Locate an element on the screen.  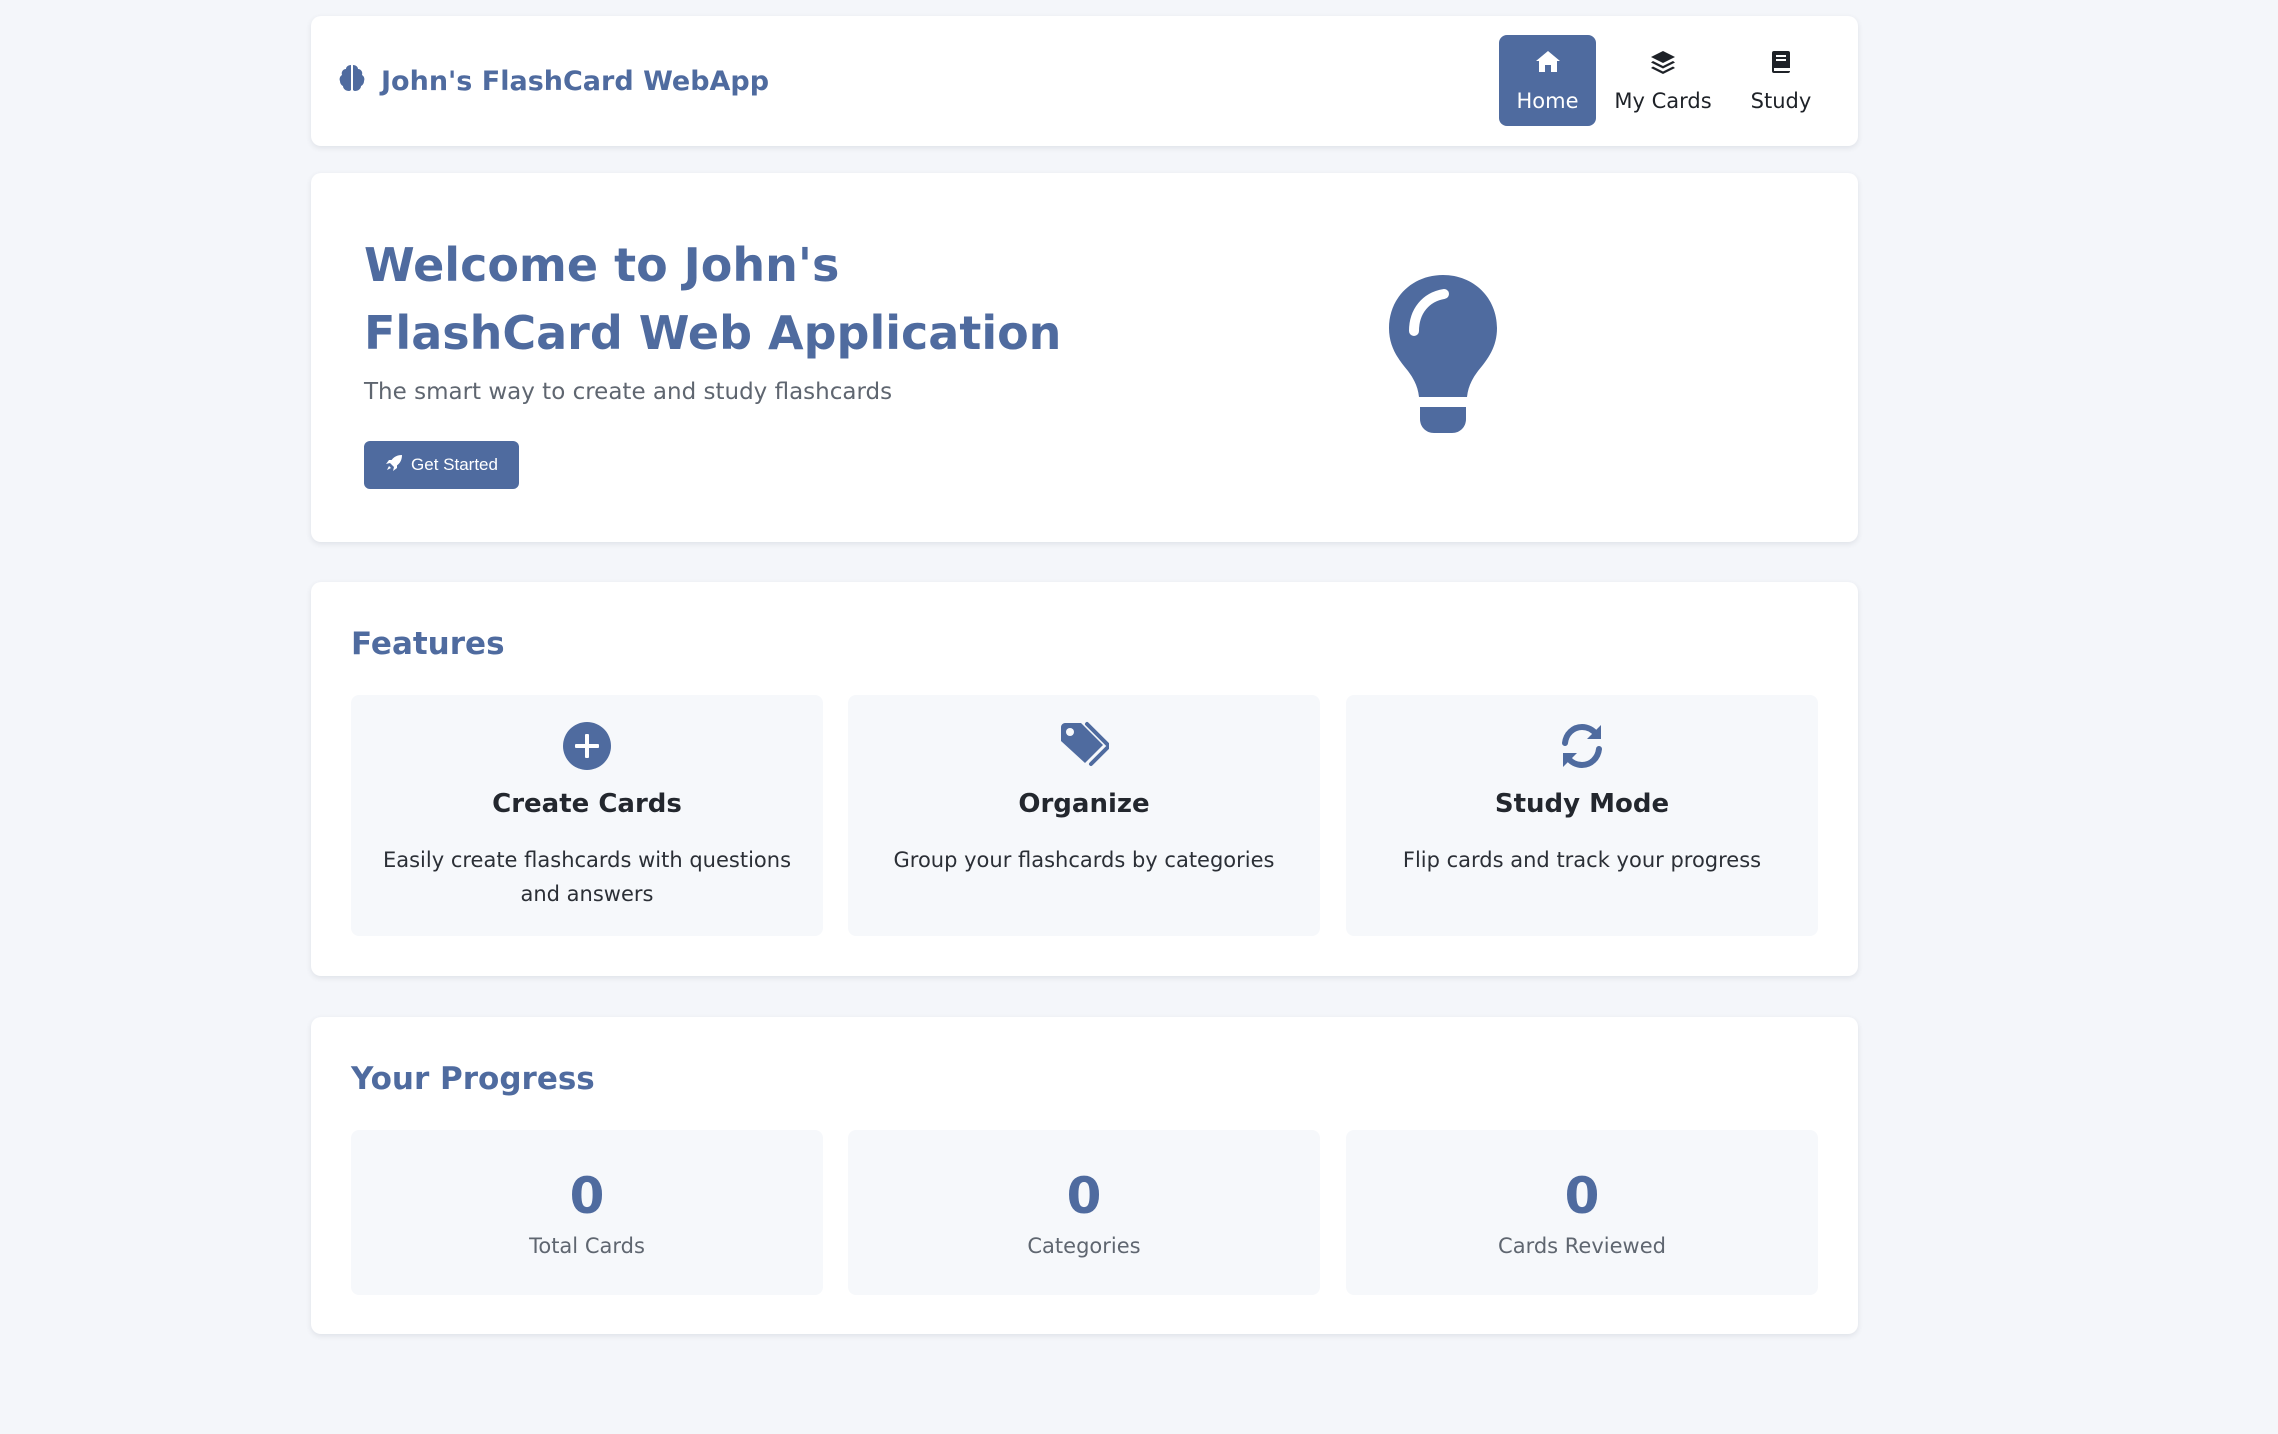
stat-card-cards-reviewed: 0 Cards Reviewed is located at coordinates (1582, 1212).